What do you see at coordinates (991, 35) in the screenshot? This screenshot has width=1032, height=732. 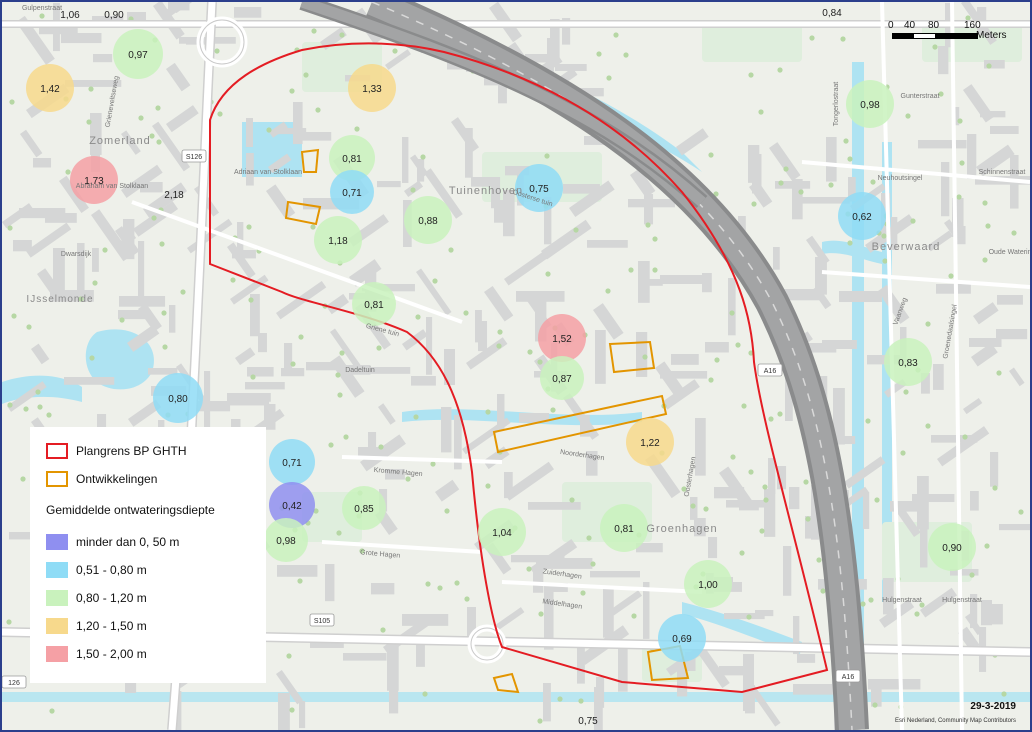 I see `scale-unit-label: Meters` at bounding box center [991, 35].